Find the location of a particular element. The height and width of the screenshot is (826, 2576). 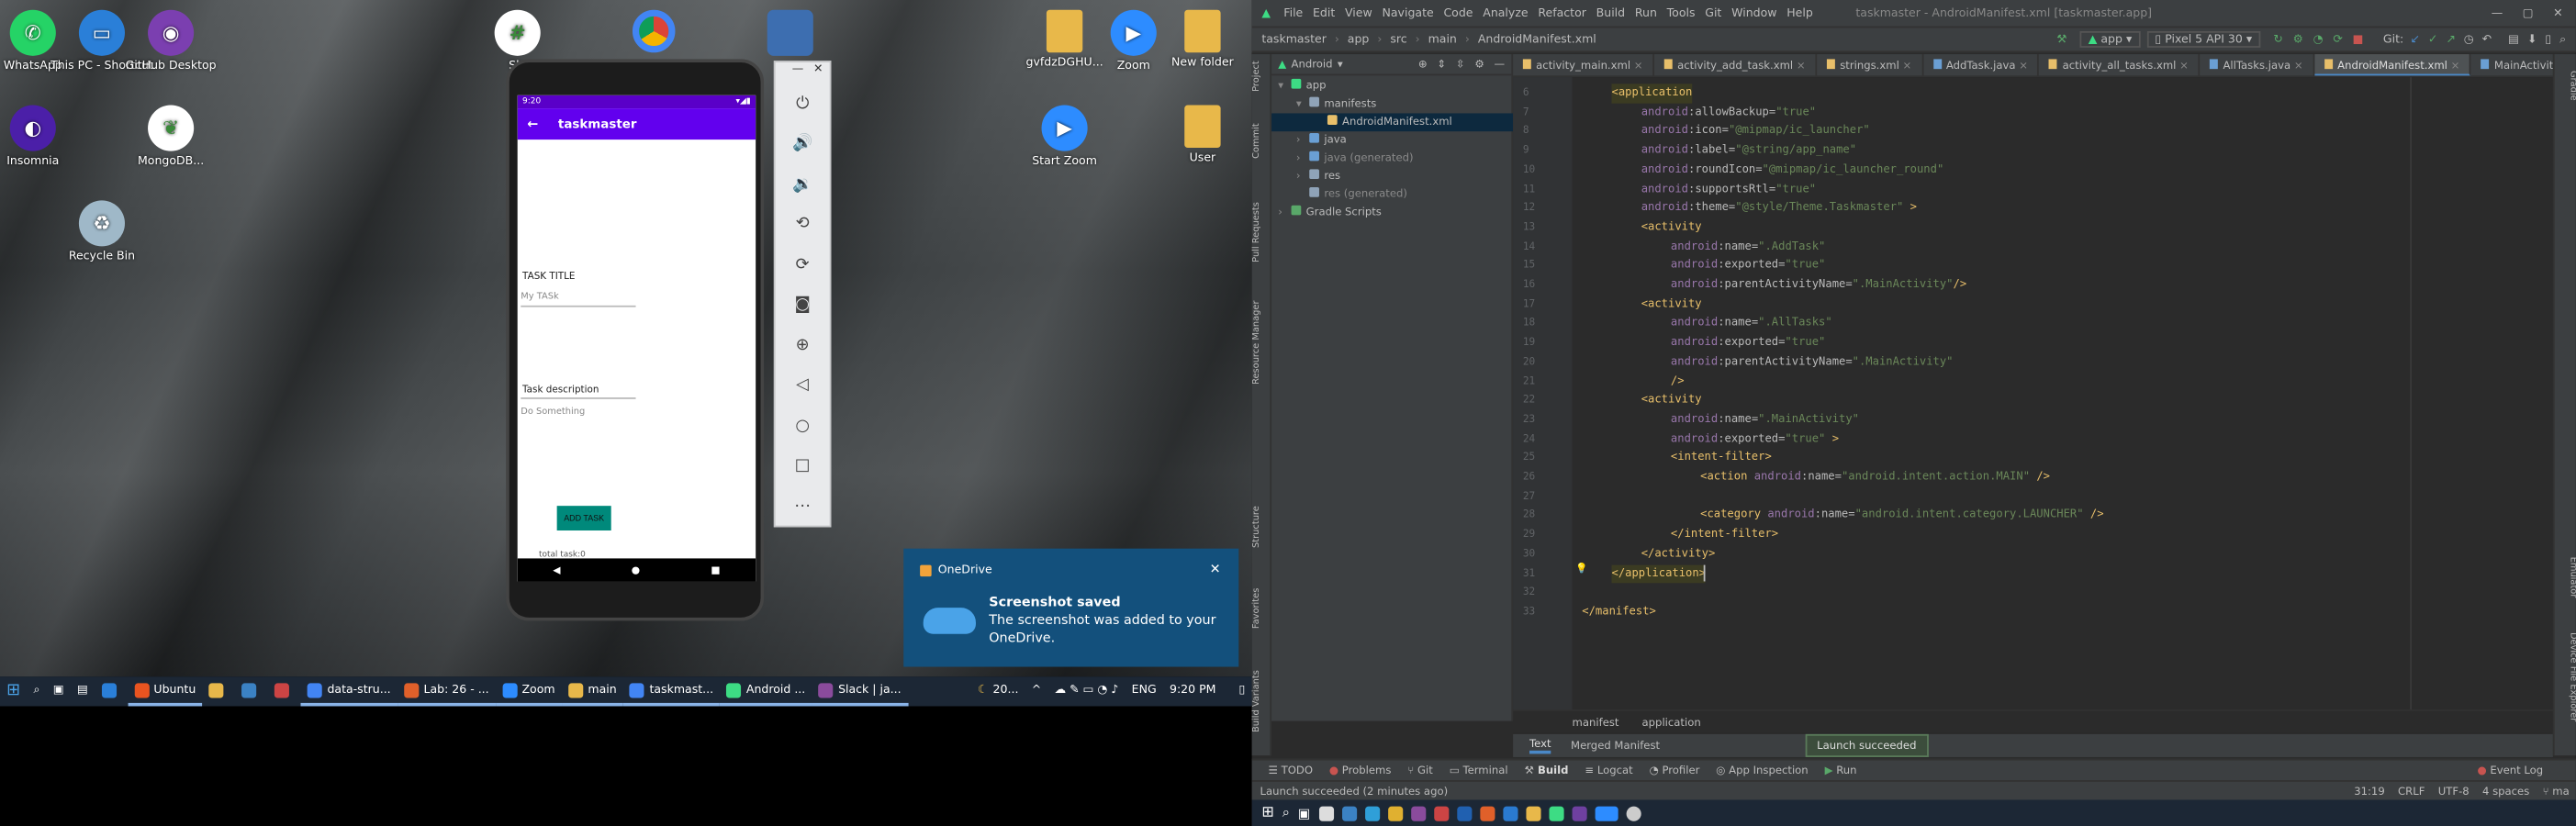

terminal-icon is located at coordinates (1464, 812).